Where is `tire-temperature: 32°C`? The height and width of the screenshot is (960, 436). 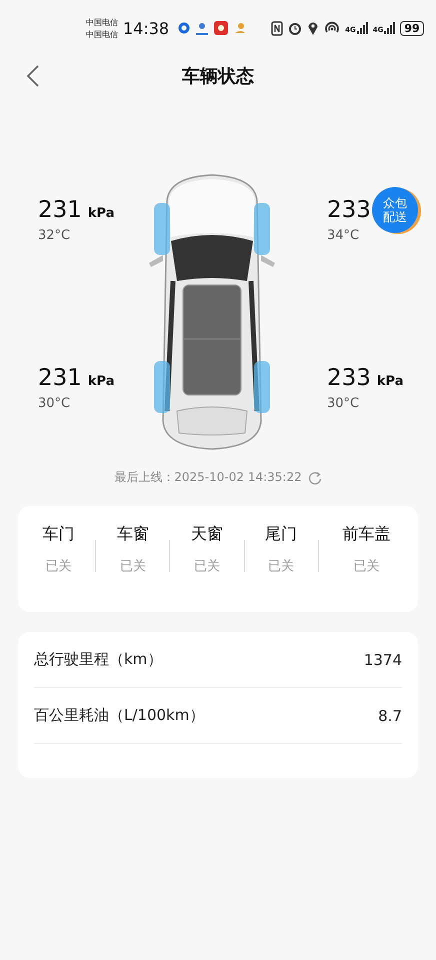
tire-temperature: 32°C is located at coordinates (54, 235).